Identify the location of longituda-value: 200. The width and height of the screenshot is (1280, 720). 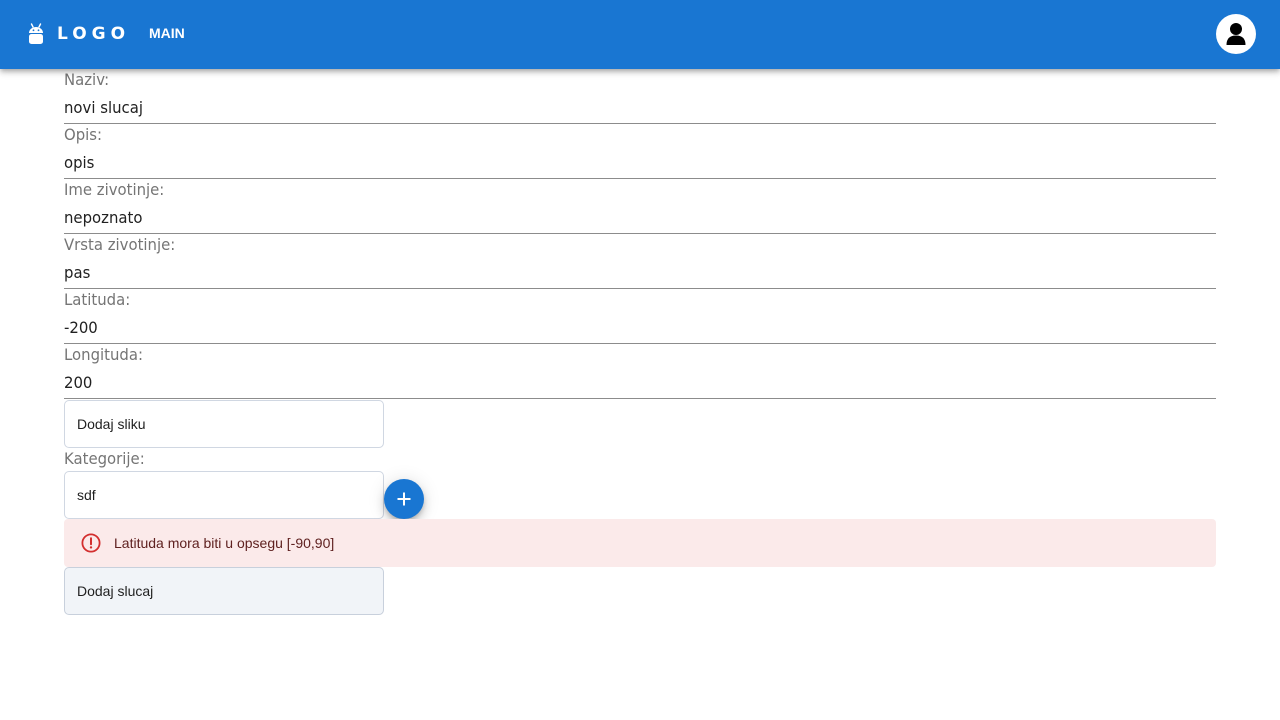
(78, 383).